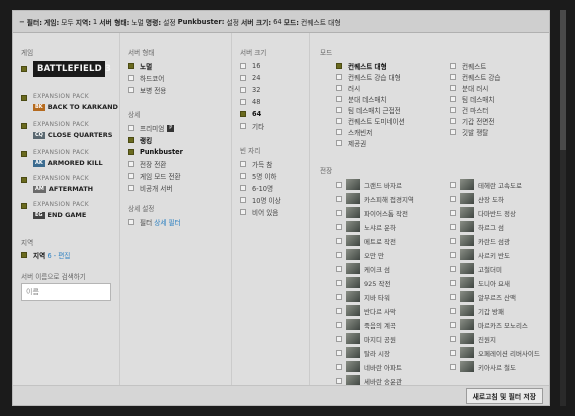  Describe the element at coordinates (22, 22) in the screenshot. I see `collapse-icon: −` at that location.